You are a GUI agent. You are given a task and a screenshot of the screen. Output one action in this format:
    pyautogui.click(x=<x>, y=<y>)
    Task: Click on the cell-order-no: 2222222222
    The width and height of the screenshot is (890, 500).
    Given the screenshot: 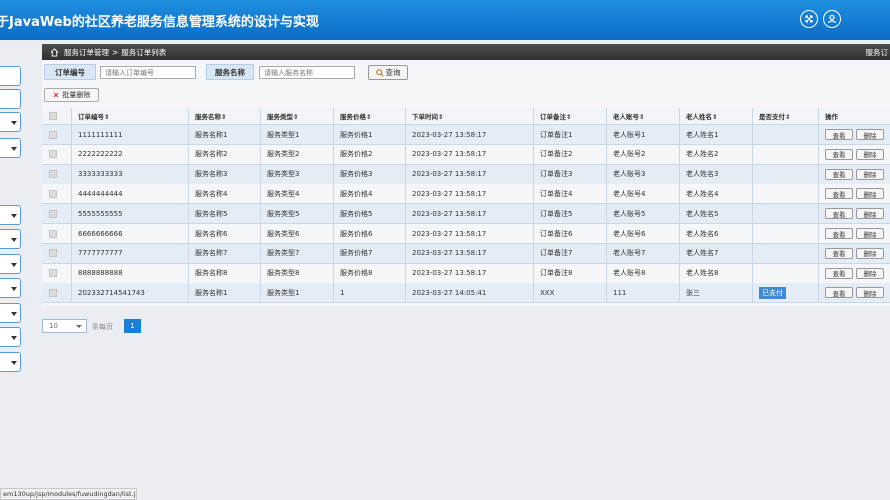 What is the action you would take?
    pyautogui.click(x=130, y=154)
    